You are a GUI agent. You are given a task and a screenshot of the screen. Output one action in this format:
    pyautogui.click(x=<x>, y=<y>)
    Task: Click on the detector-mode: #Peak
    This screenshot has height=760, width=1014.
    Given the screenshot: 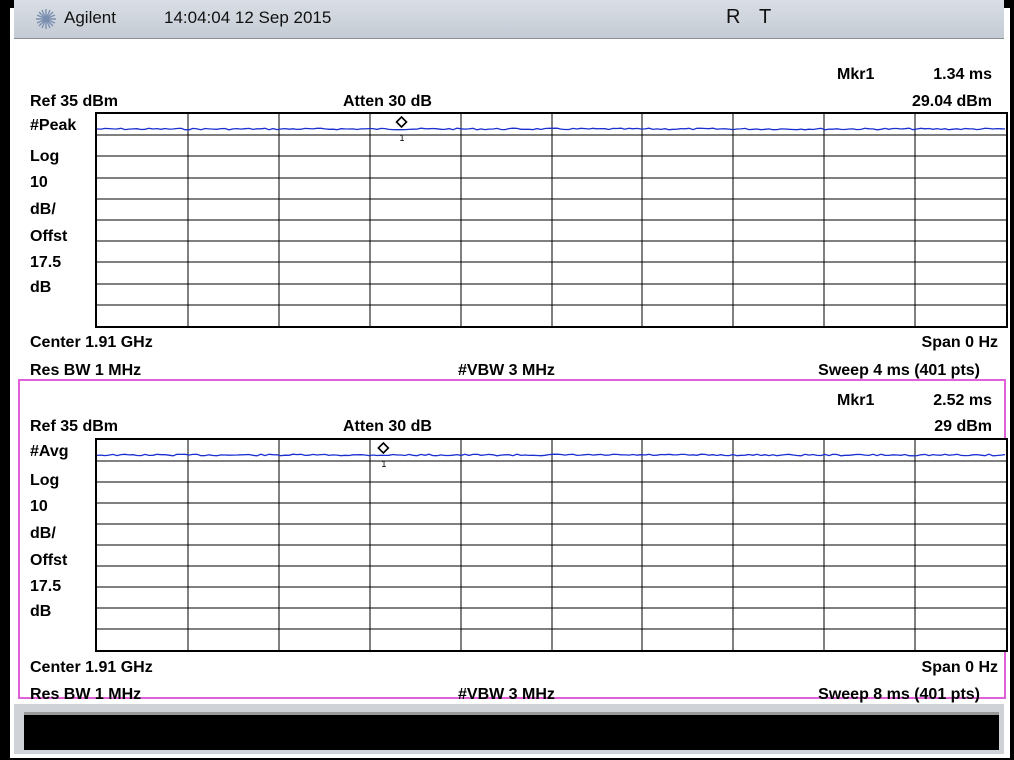 What is the action you would take?
    pyautogui.click(x=53, y=125)
    